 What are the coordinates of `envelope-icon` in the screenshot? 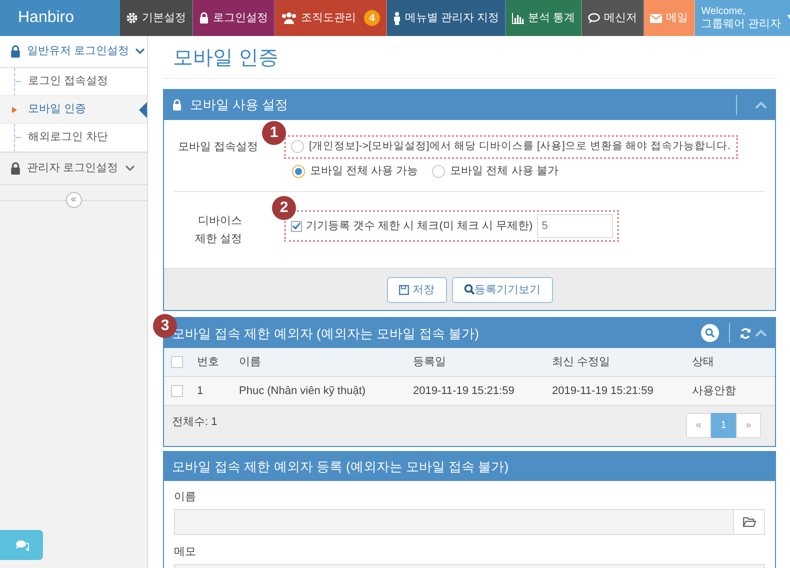 It's located at (656, 18).